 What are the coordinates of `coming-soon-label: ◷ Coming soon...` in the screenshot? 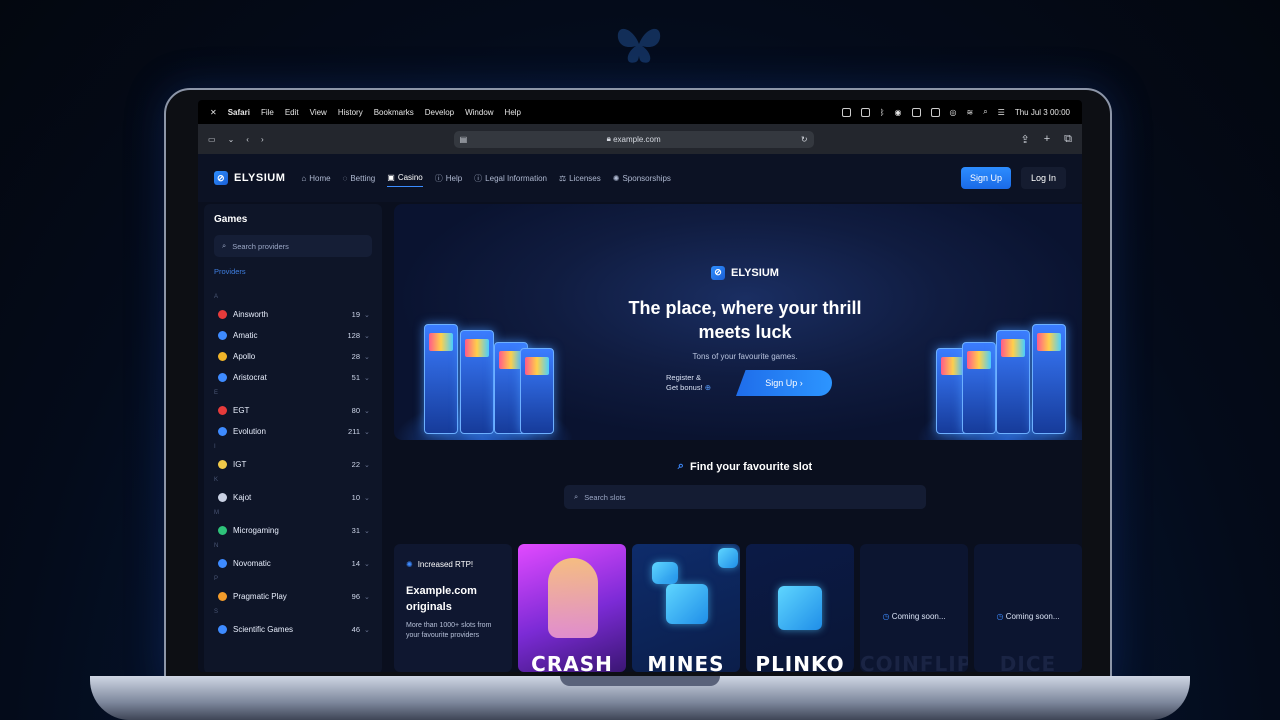 It's located at (914, 616).